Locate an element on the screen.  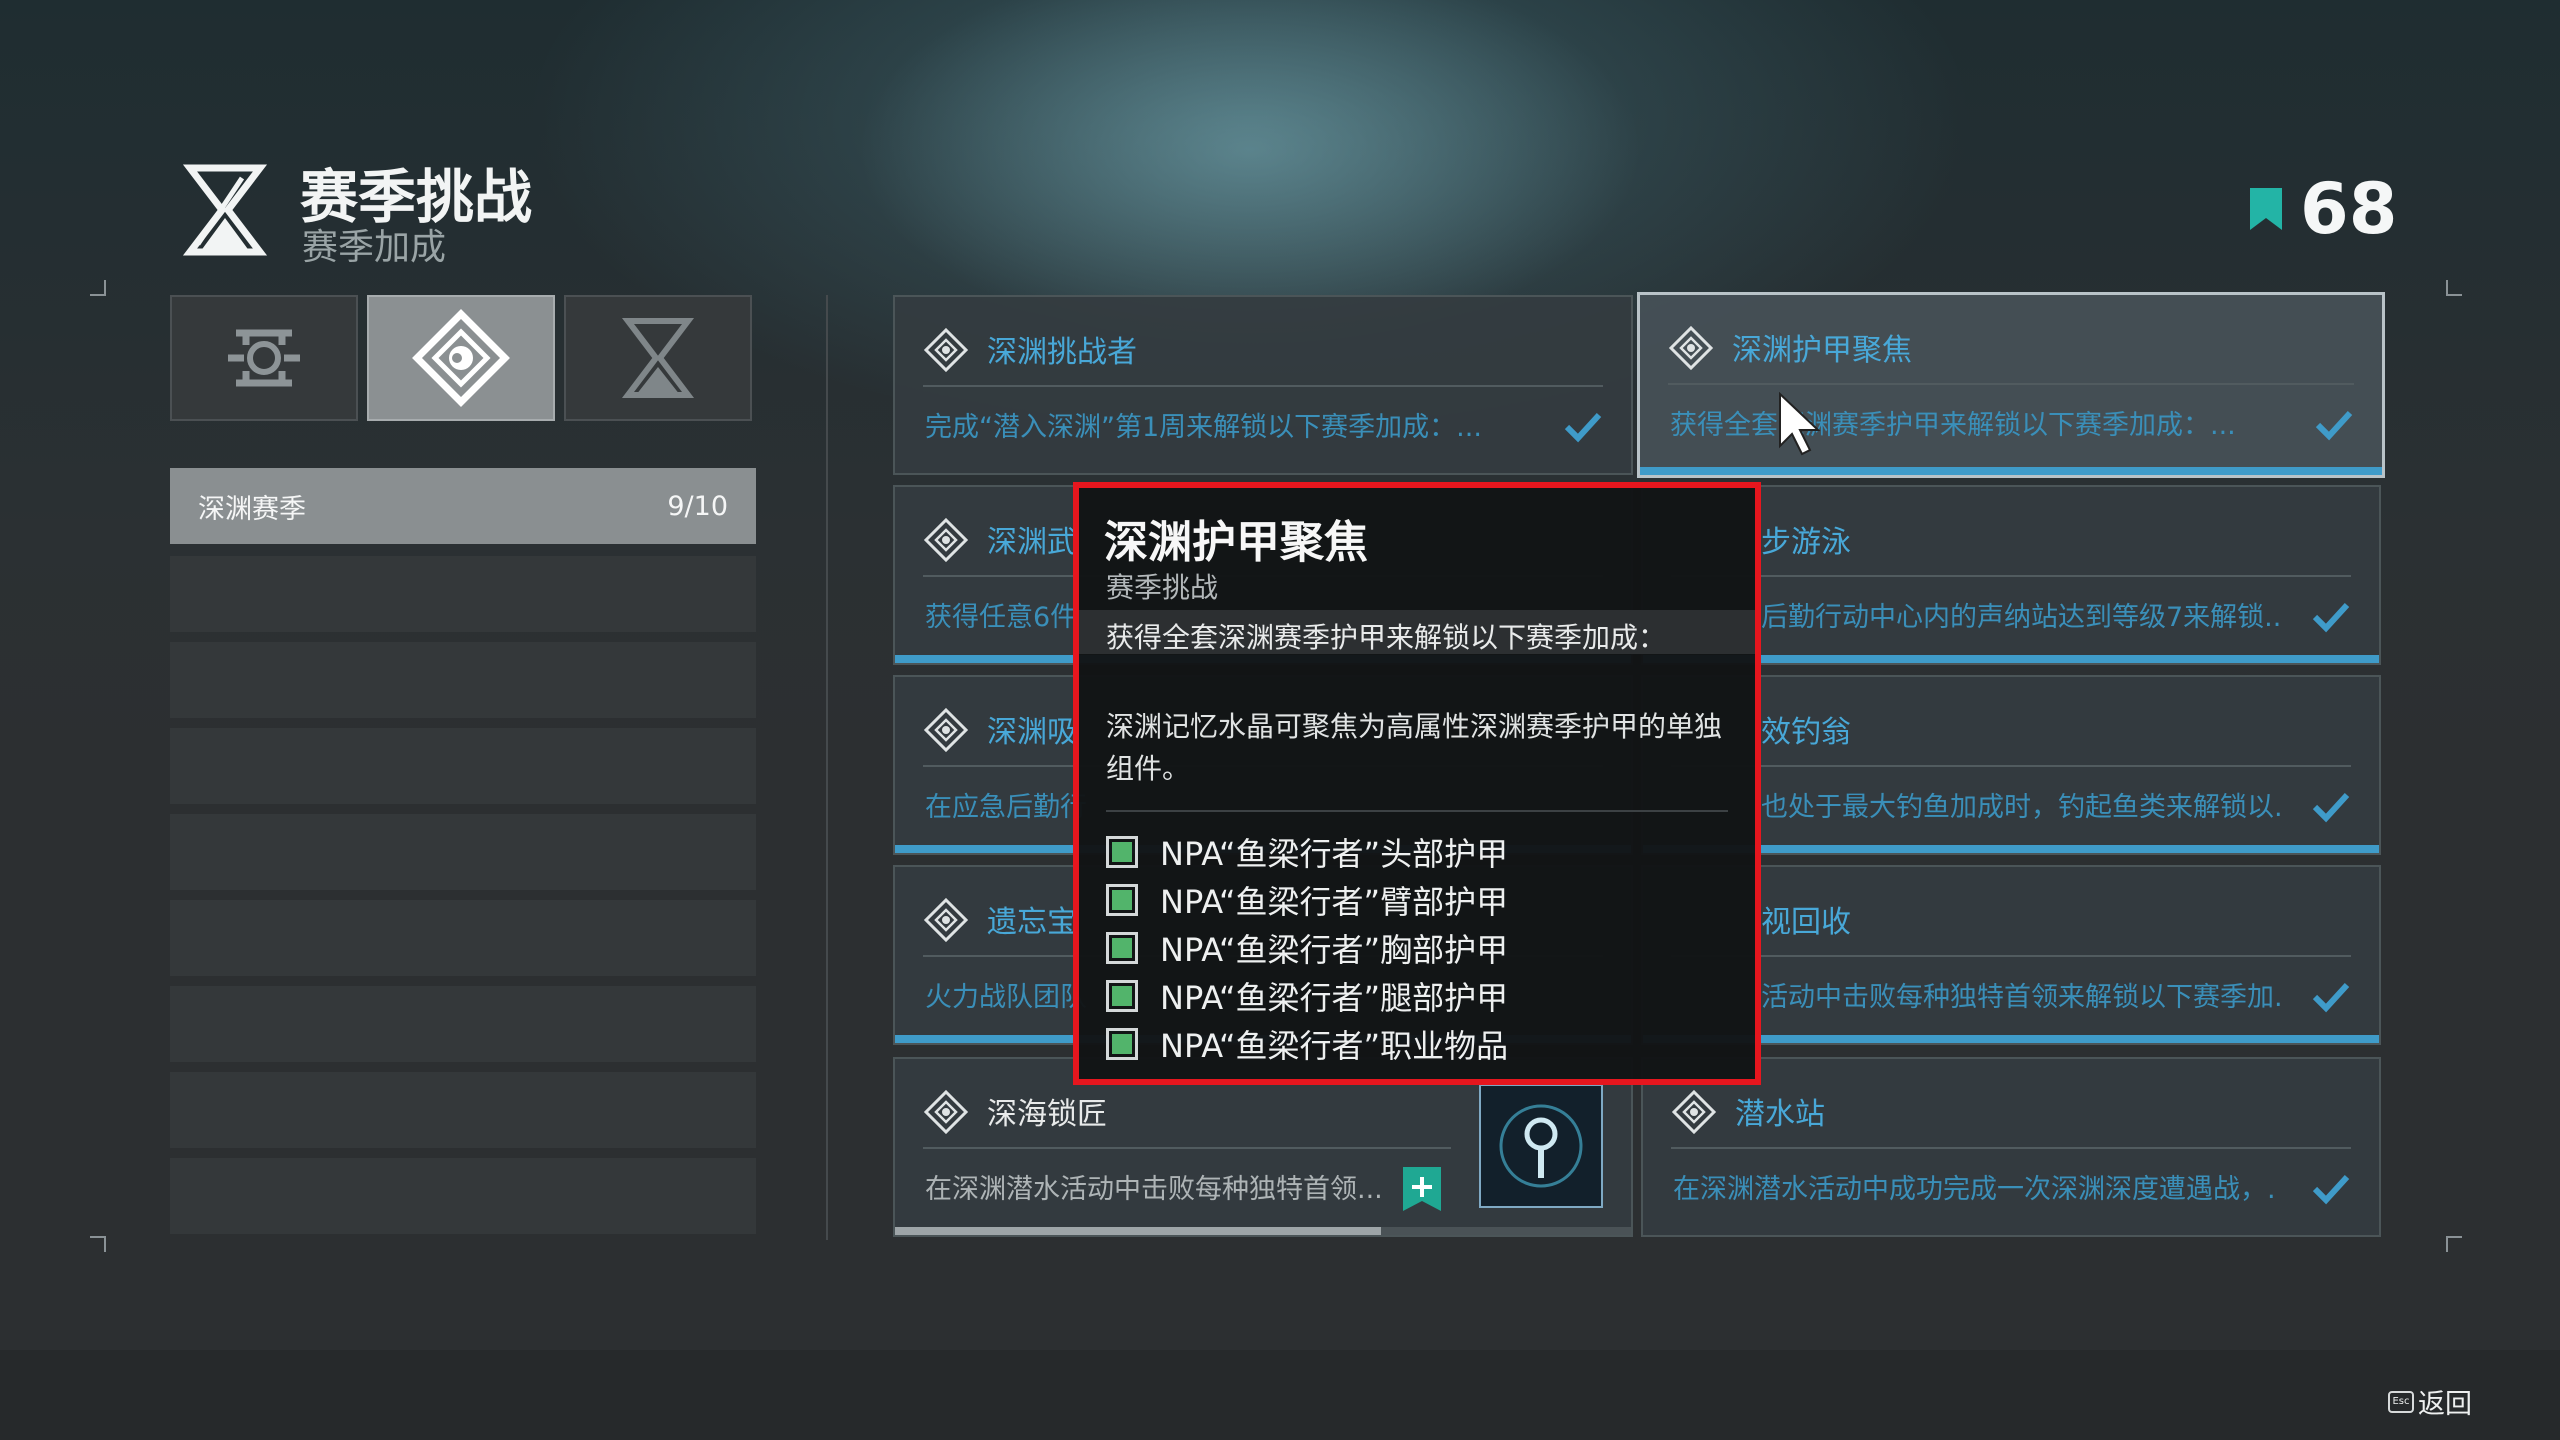
page-subtitle: 赛季加成 is located at coordinates (374, 247).